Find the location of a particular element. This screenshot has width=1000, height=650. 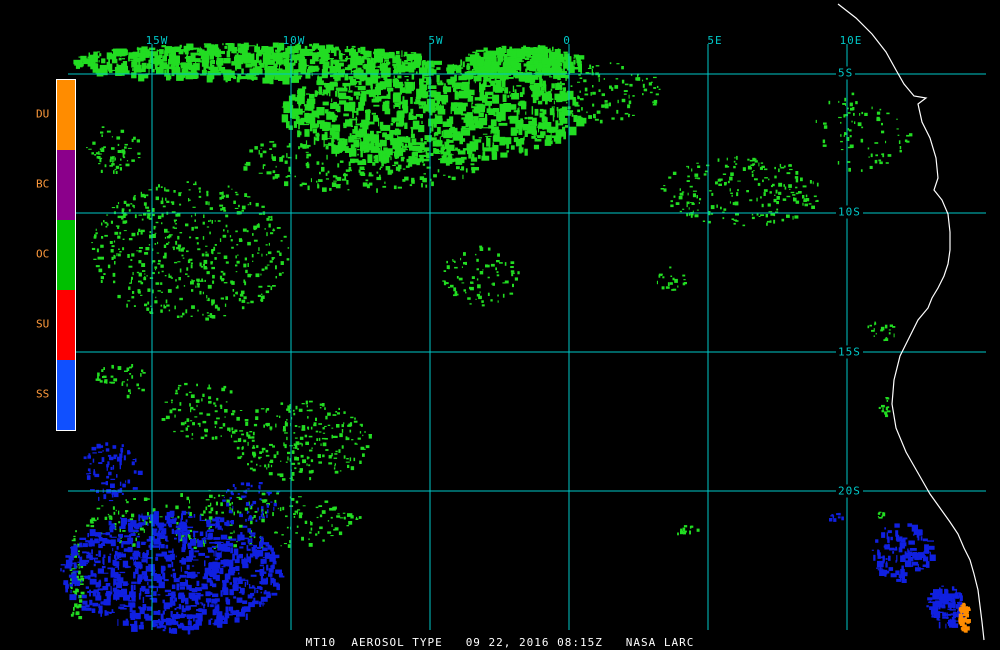

aerosol-type-legend is located at coordinates (66, 255).